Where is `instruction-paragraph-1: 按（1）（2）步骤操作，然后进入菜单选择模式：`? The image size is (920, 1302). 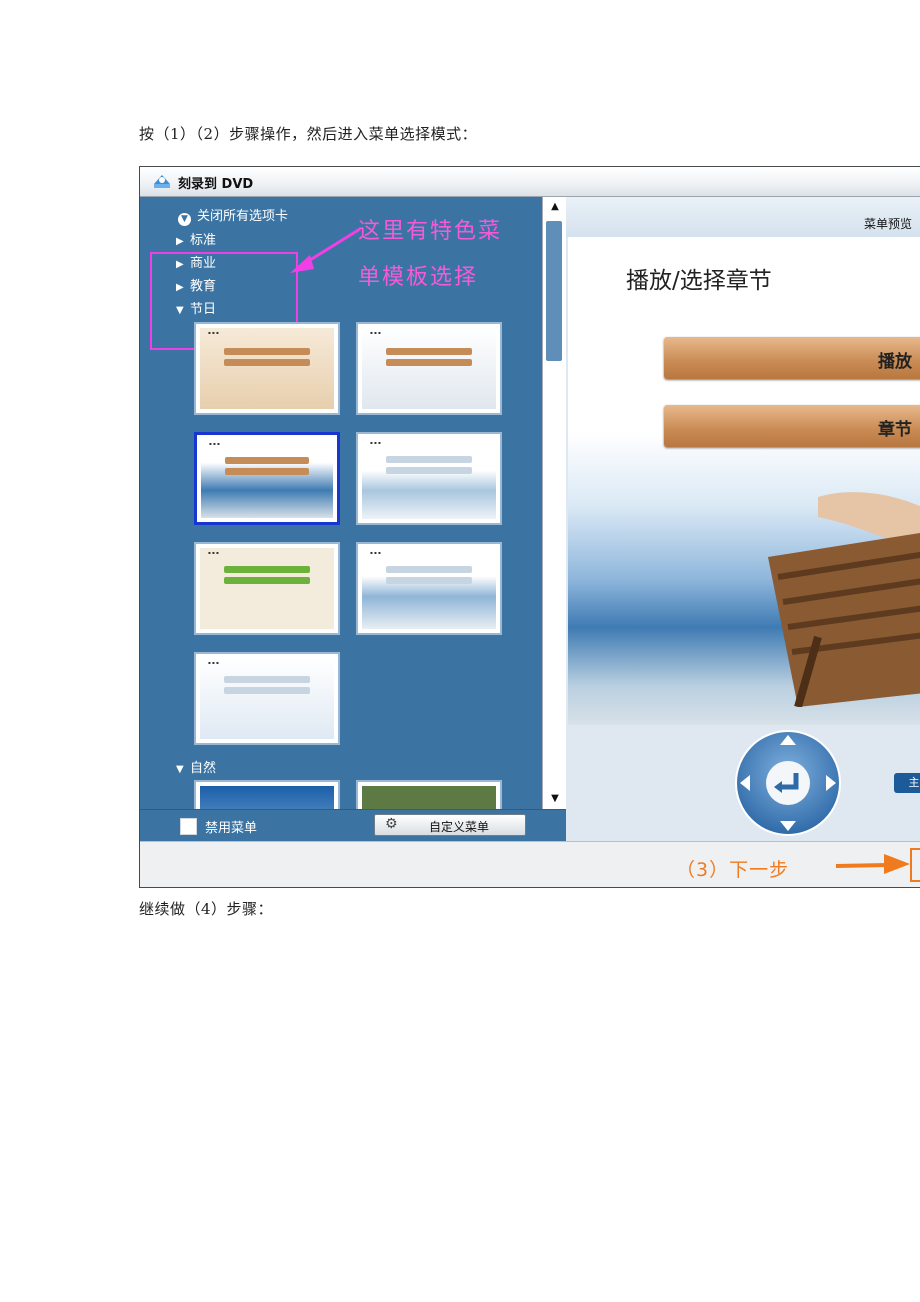
instruction-paragraph-1: 按（1）（2）步骤操作，然后进入菜单选择模式： is located at coordinates (308, 134).